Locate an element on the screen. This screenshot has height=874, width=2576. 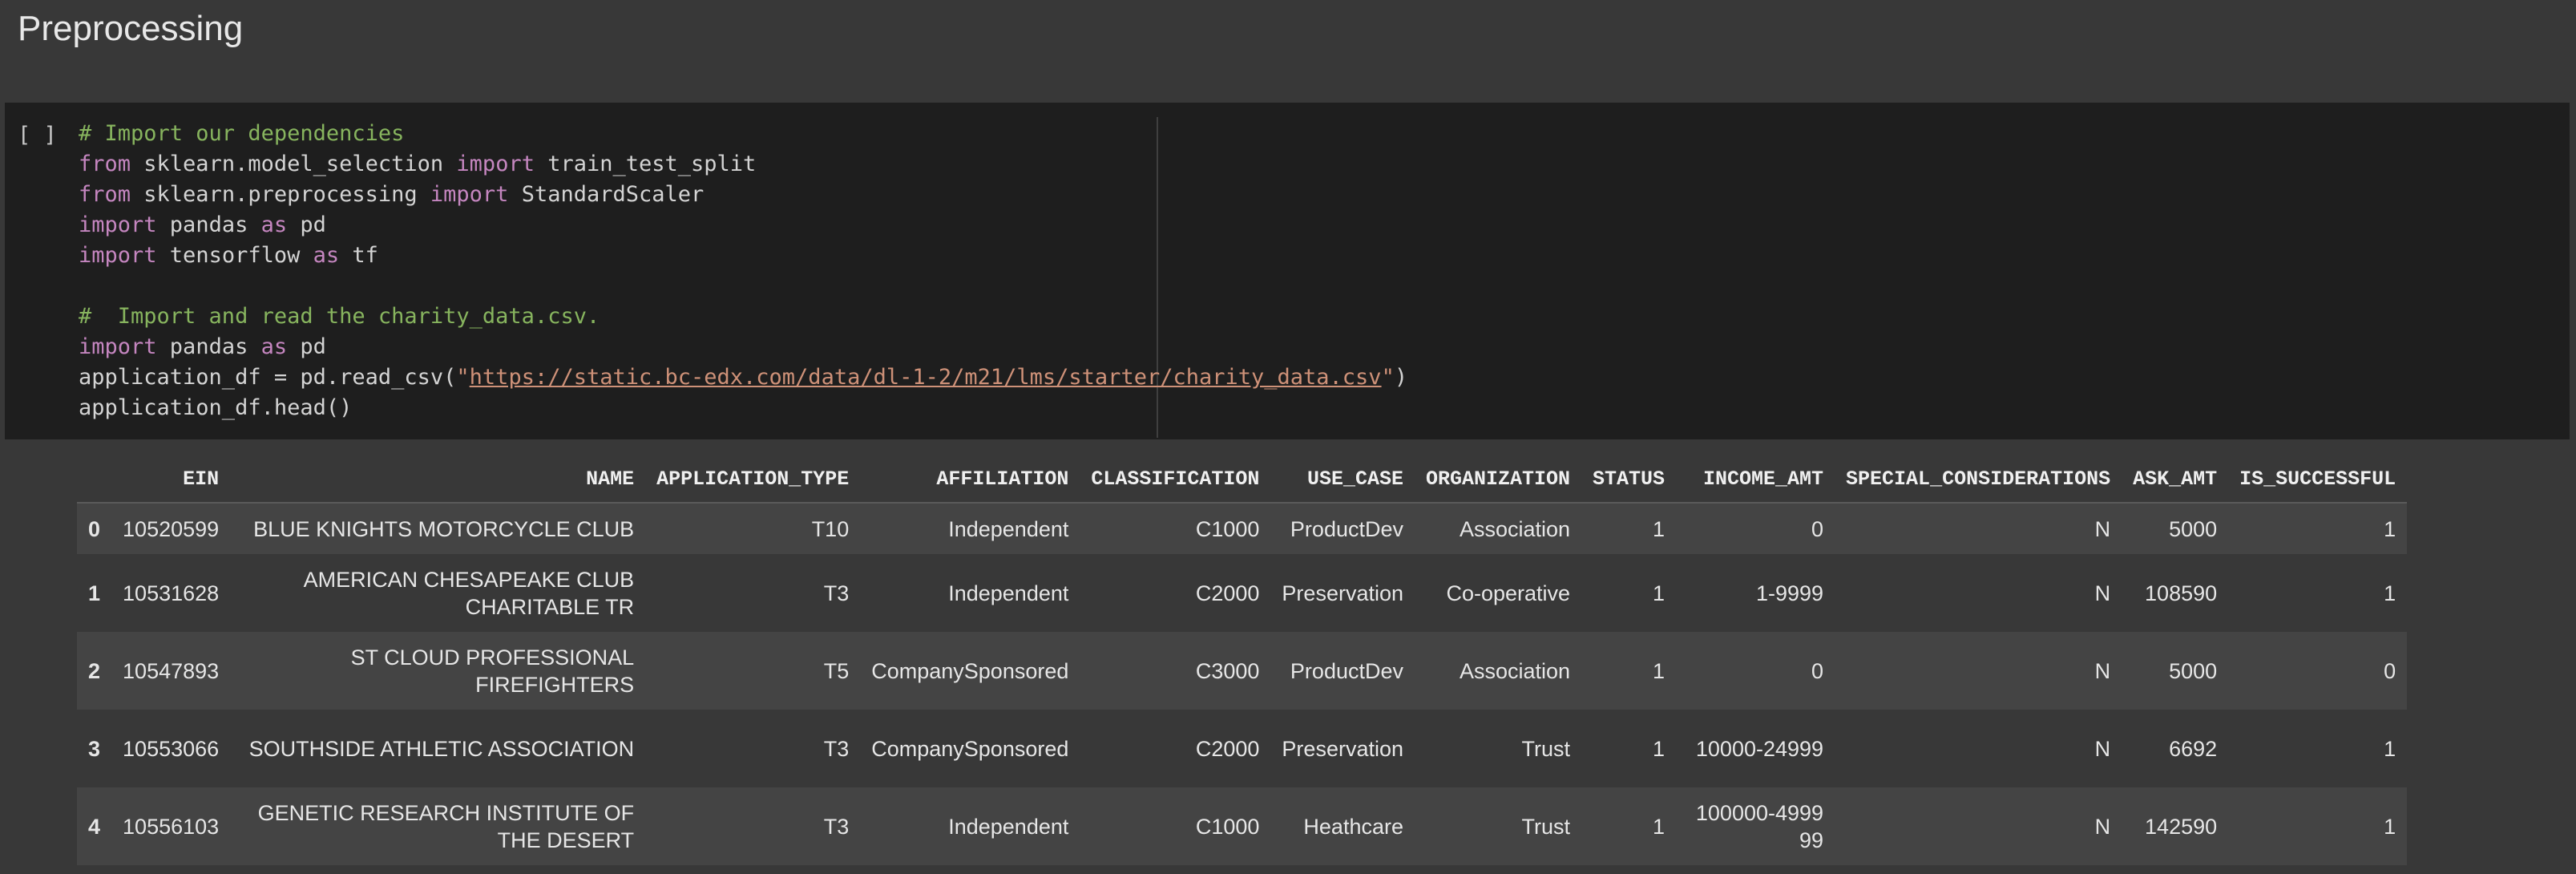
code-token: tensorflow is located at coordinates (235, 255).